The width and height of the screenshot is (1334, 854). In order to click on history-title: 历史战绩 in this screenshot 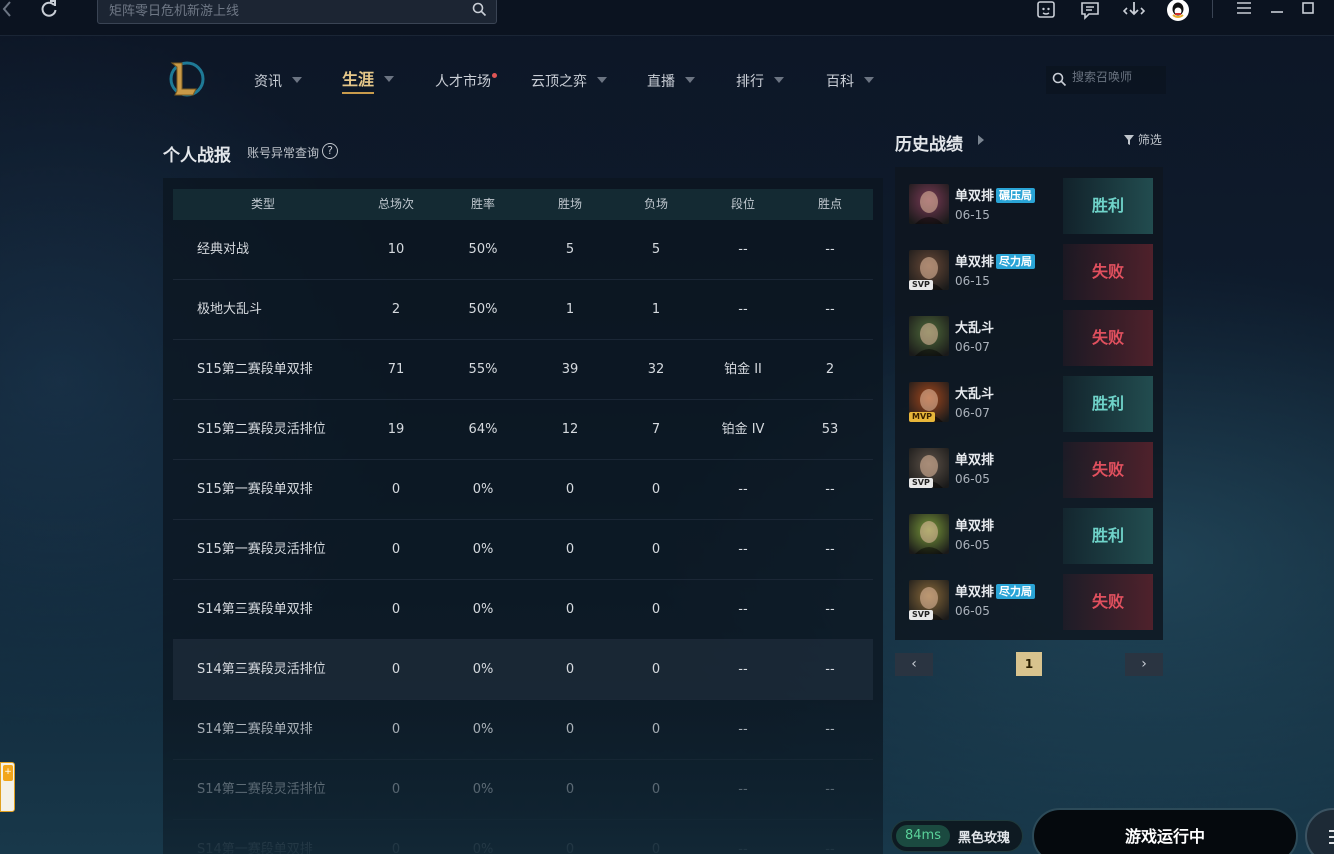, I will do `click(929, 142)`.